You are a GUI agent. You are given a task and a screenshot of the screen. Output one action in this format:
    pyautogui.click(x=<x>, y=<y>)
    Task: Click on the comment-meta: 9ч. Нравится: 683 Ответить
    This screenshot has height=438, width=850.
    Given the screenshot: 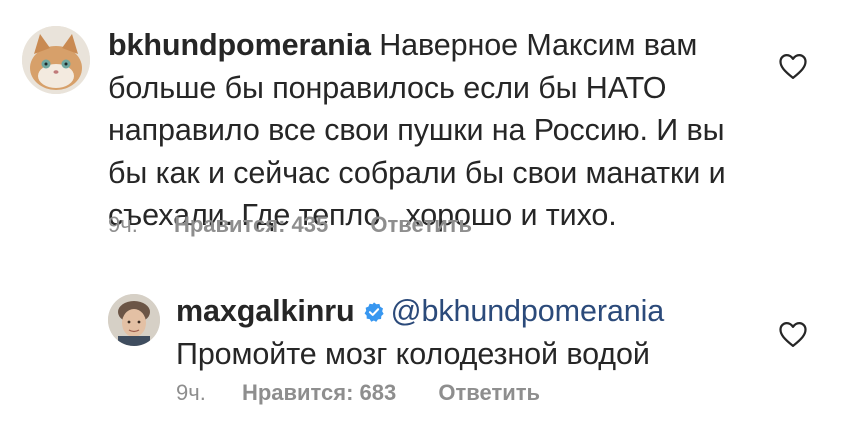 What is the action you would take?
    pyautogui.click(x=358, y=393)
    